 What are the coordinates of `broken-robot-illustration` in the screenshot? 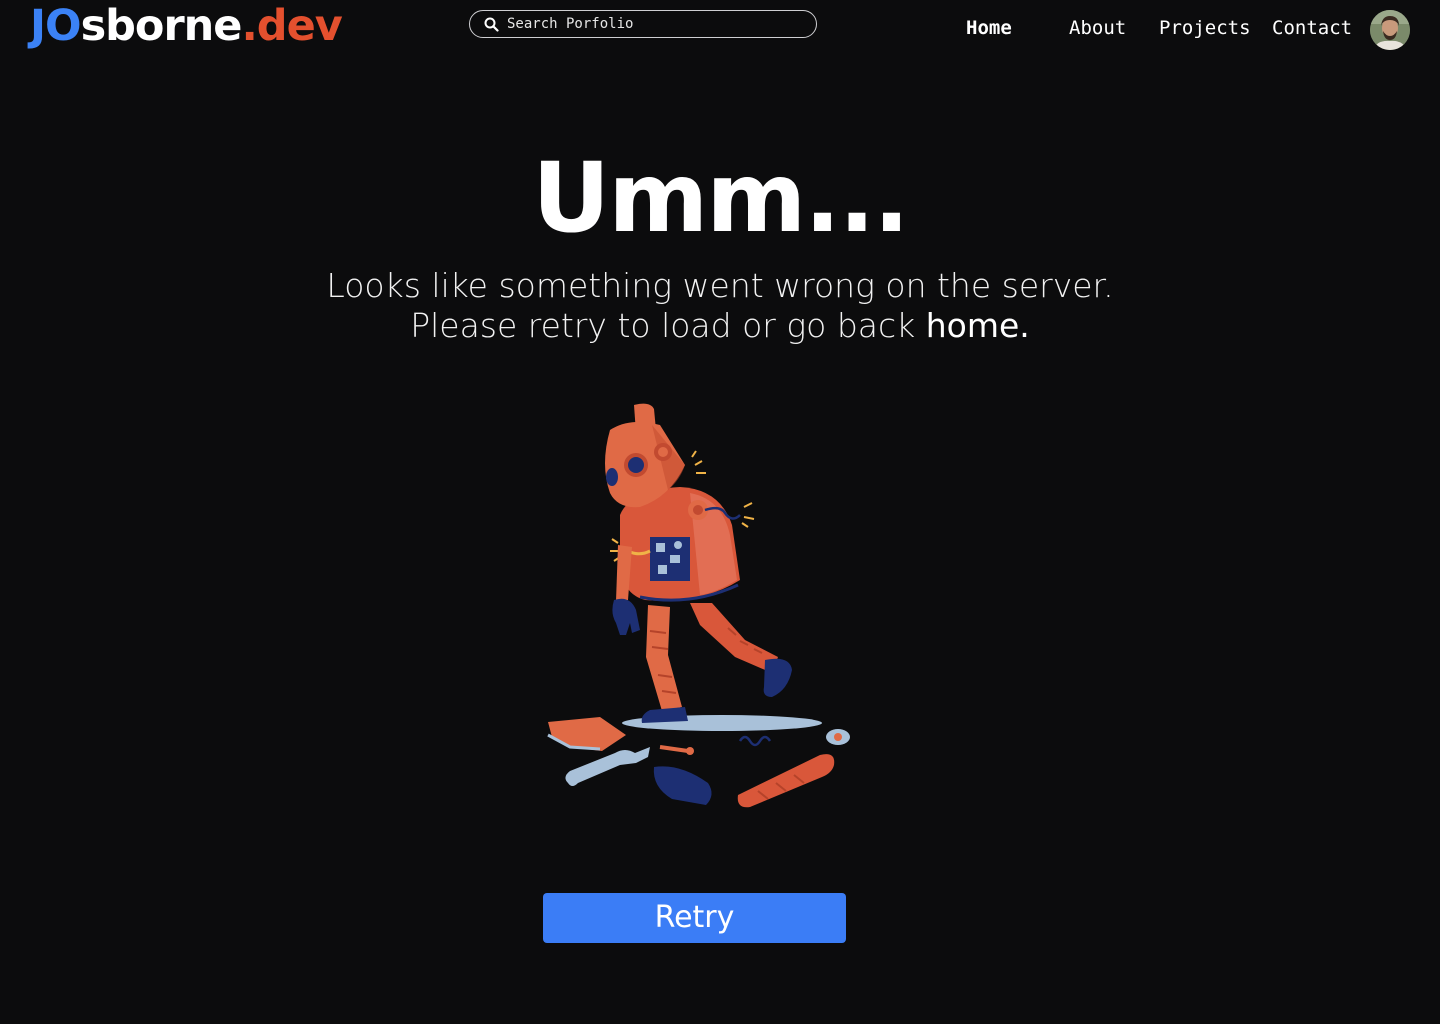 It's located at (698, 605).